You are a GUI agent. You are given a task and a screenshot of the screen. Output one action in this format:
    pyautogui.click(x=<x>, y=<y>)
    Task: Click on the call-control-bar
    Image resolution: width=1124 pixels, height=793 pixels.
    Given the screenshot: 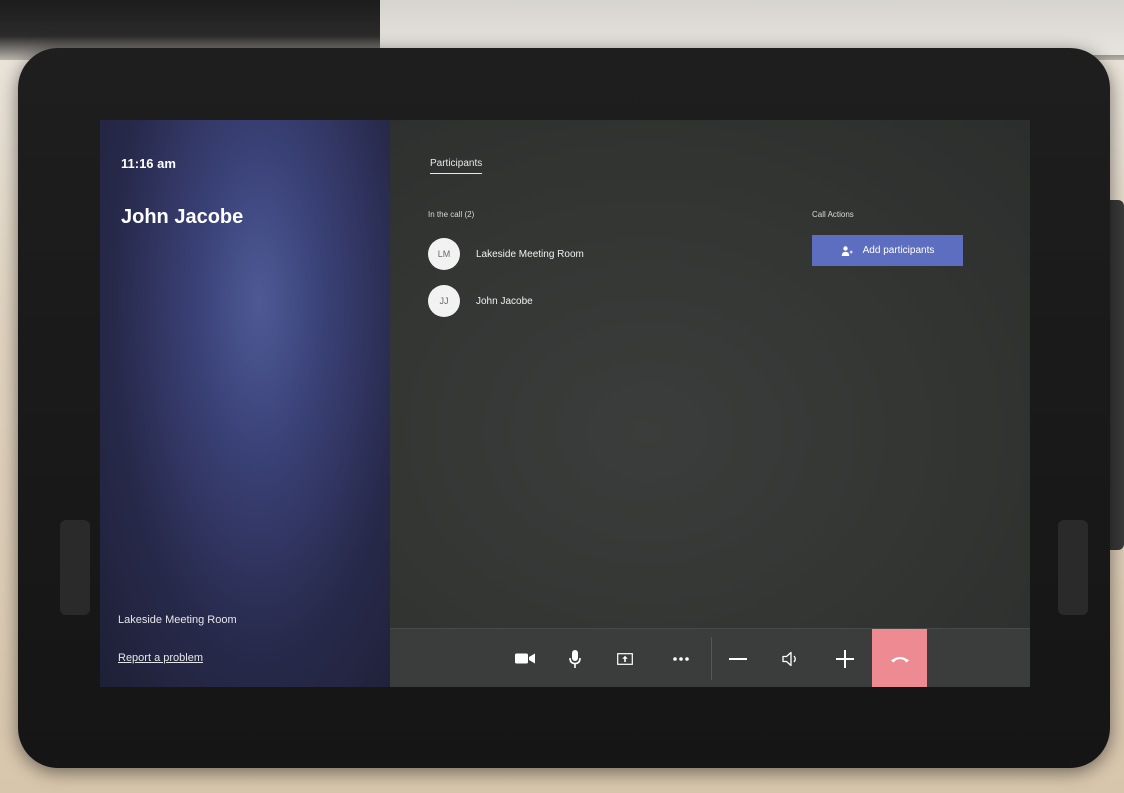 What is the action you would take?
    pyautogui.click(x=710, y=657)
    